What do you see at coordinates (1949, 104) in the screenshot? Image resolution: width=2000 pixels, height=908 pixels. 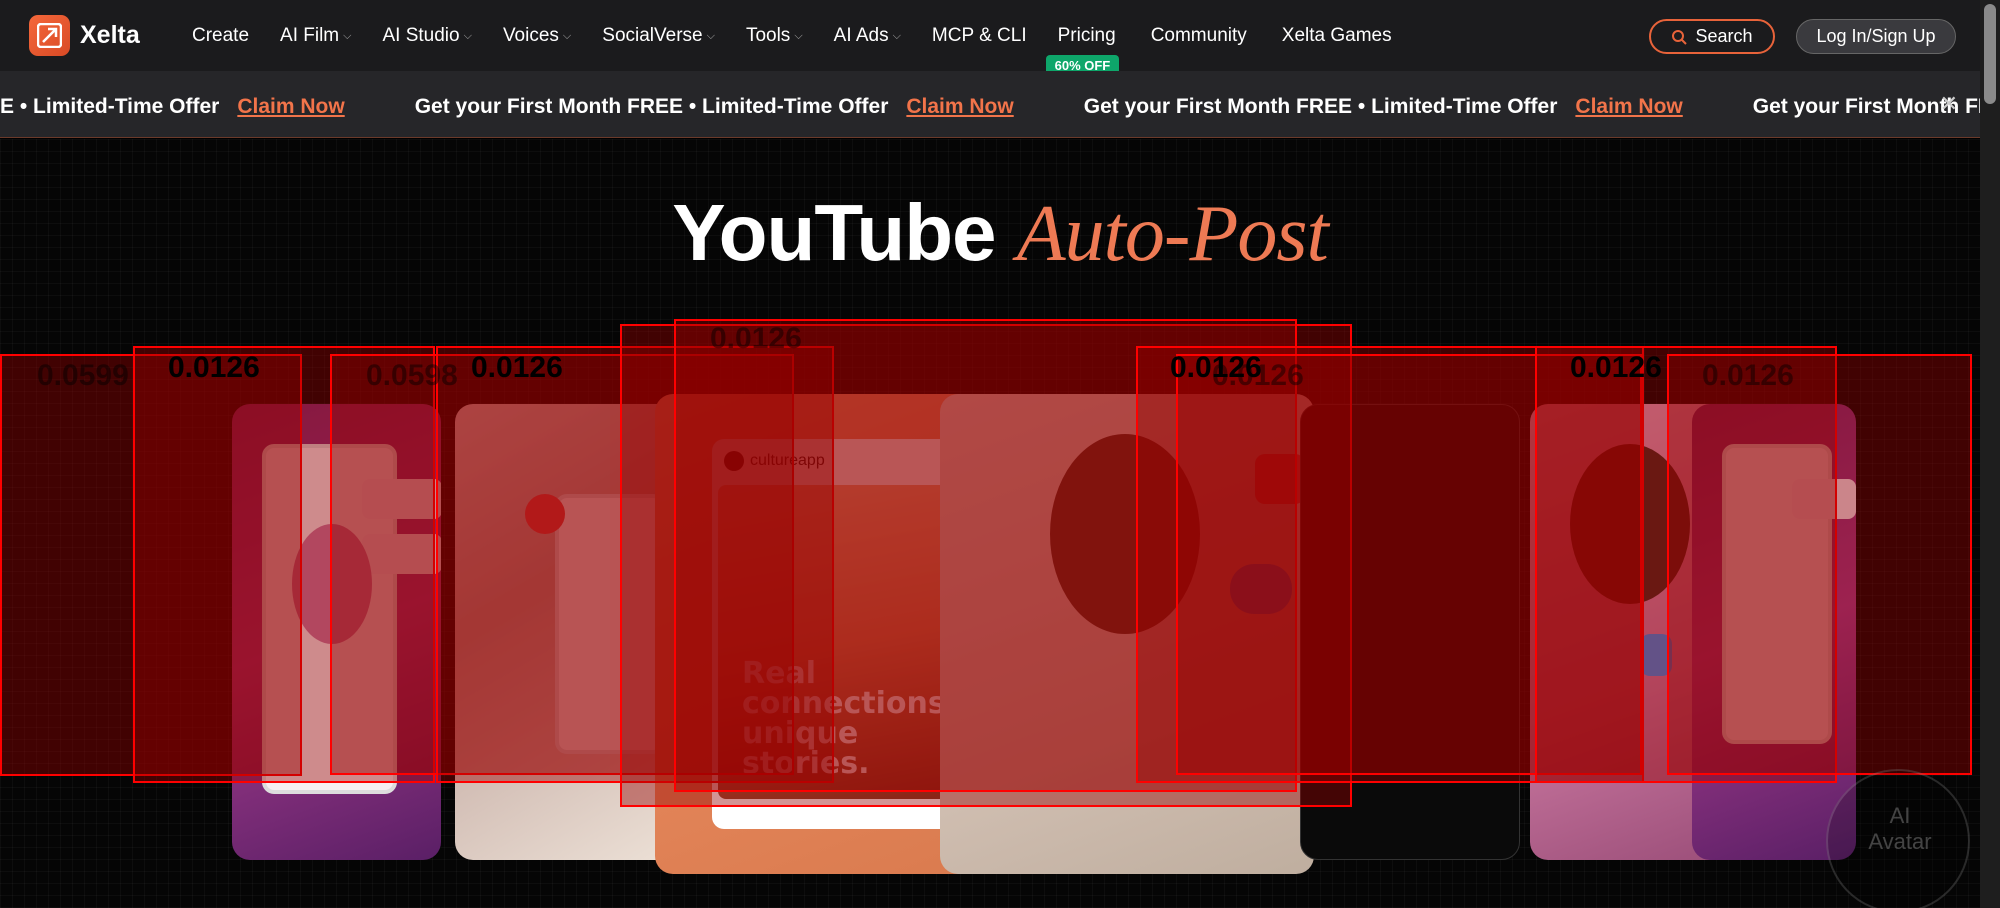 I see `close-icon: ✕` at bounding box center [1949, 104].